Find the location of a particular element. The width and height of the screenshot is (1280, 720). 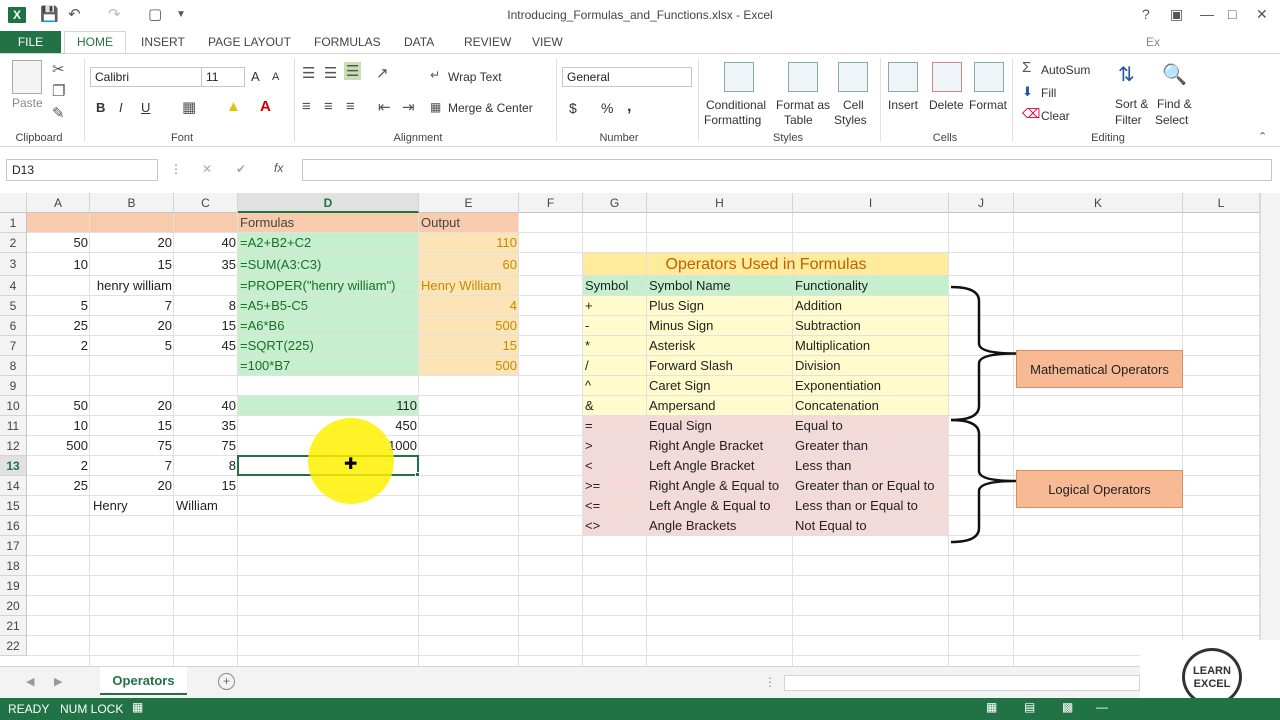

middle-align-icon: ☰ is located at coordinates (330, 73).